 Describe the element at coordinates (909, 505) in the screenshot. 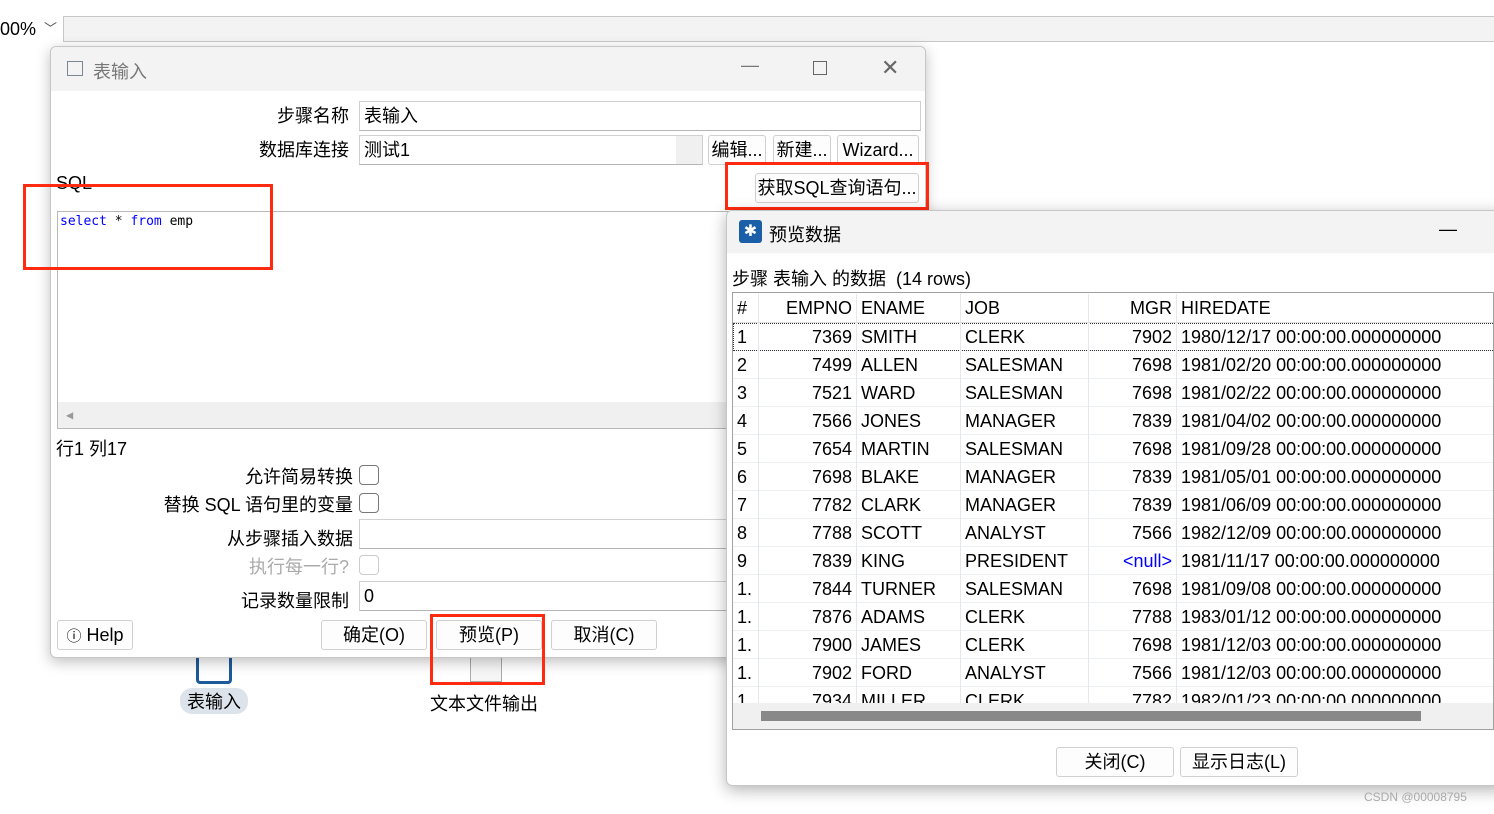

I see `cell-ename: CLARK` at that location.